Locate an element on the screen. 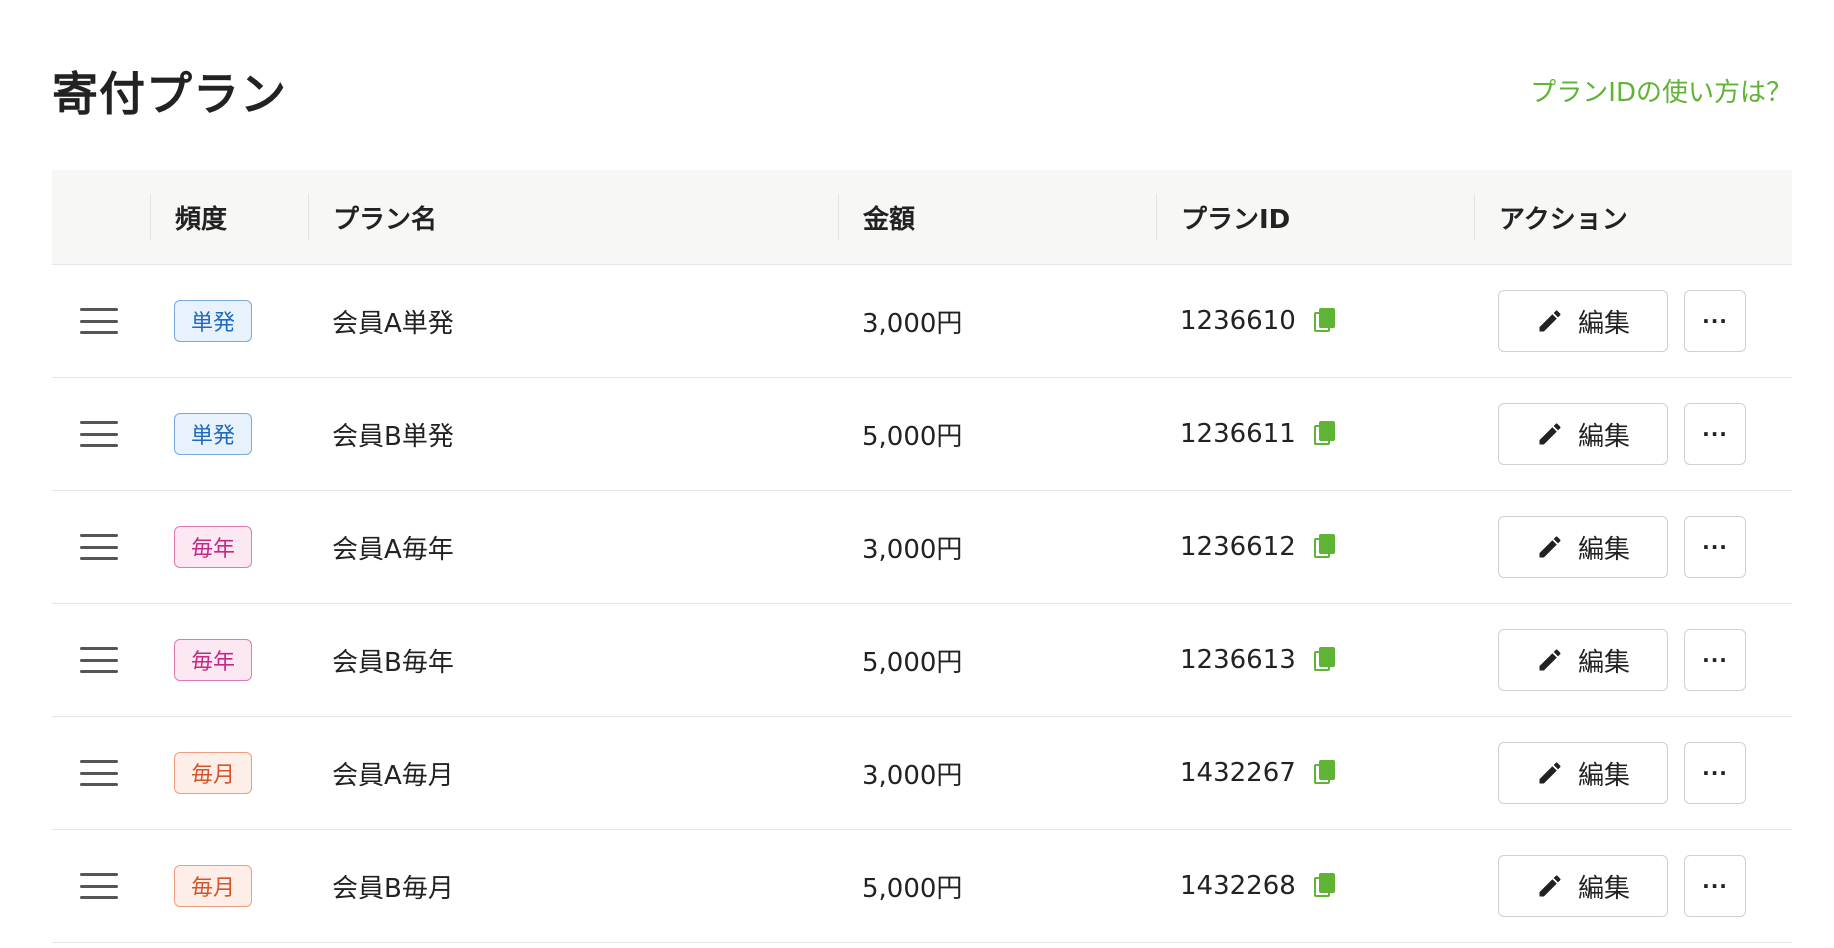 This screenshot has height=948, width=1834. table-row: 毎年 会員A毎年 3,000円 1236612 編集 ··· is located at coordinates (922, 547).